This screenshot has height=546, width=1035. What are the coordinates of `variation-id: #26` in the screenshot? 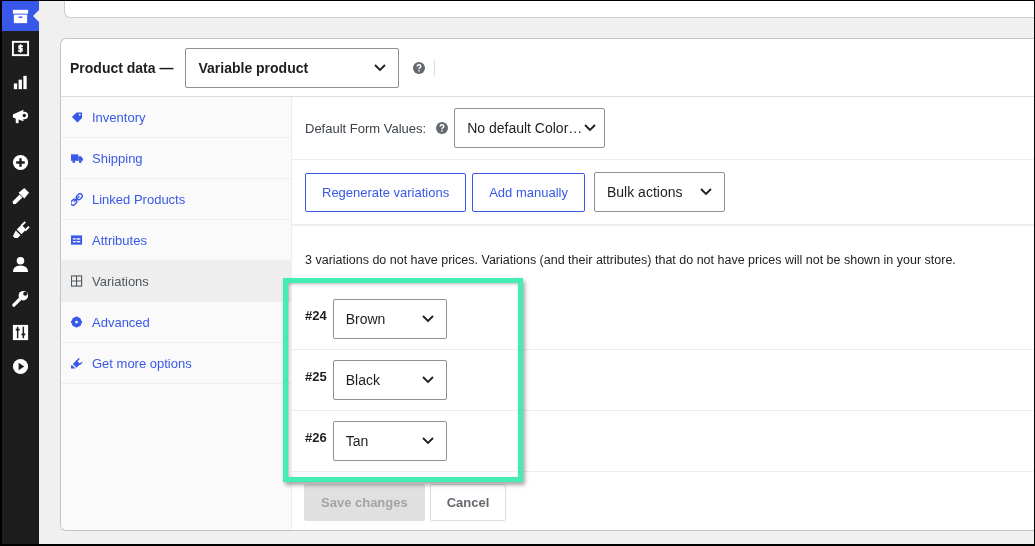 It's located at (316, 437).